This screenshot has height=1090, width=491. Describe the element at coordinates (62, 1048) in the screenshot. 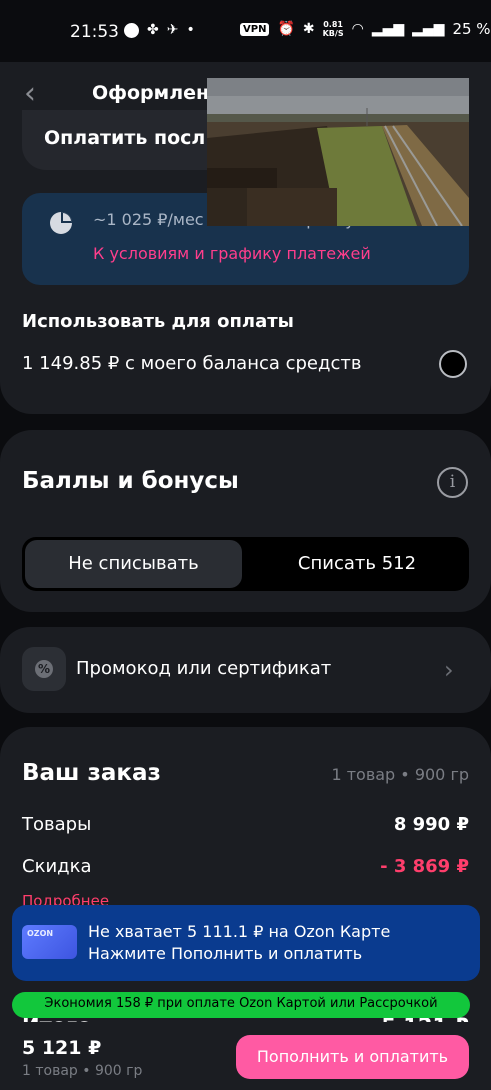

I see `bottom-total: 5 121 ₽` at that location.